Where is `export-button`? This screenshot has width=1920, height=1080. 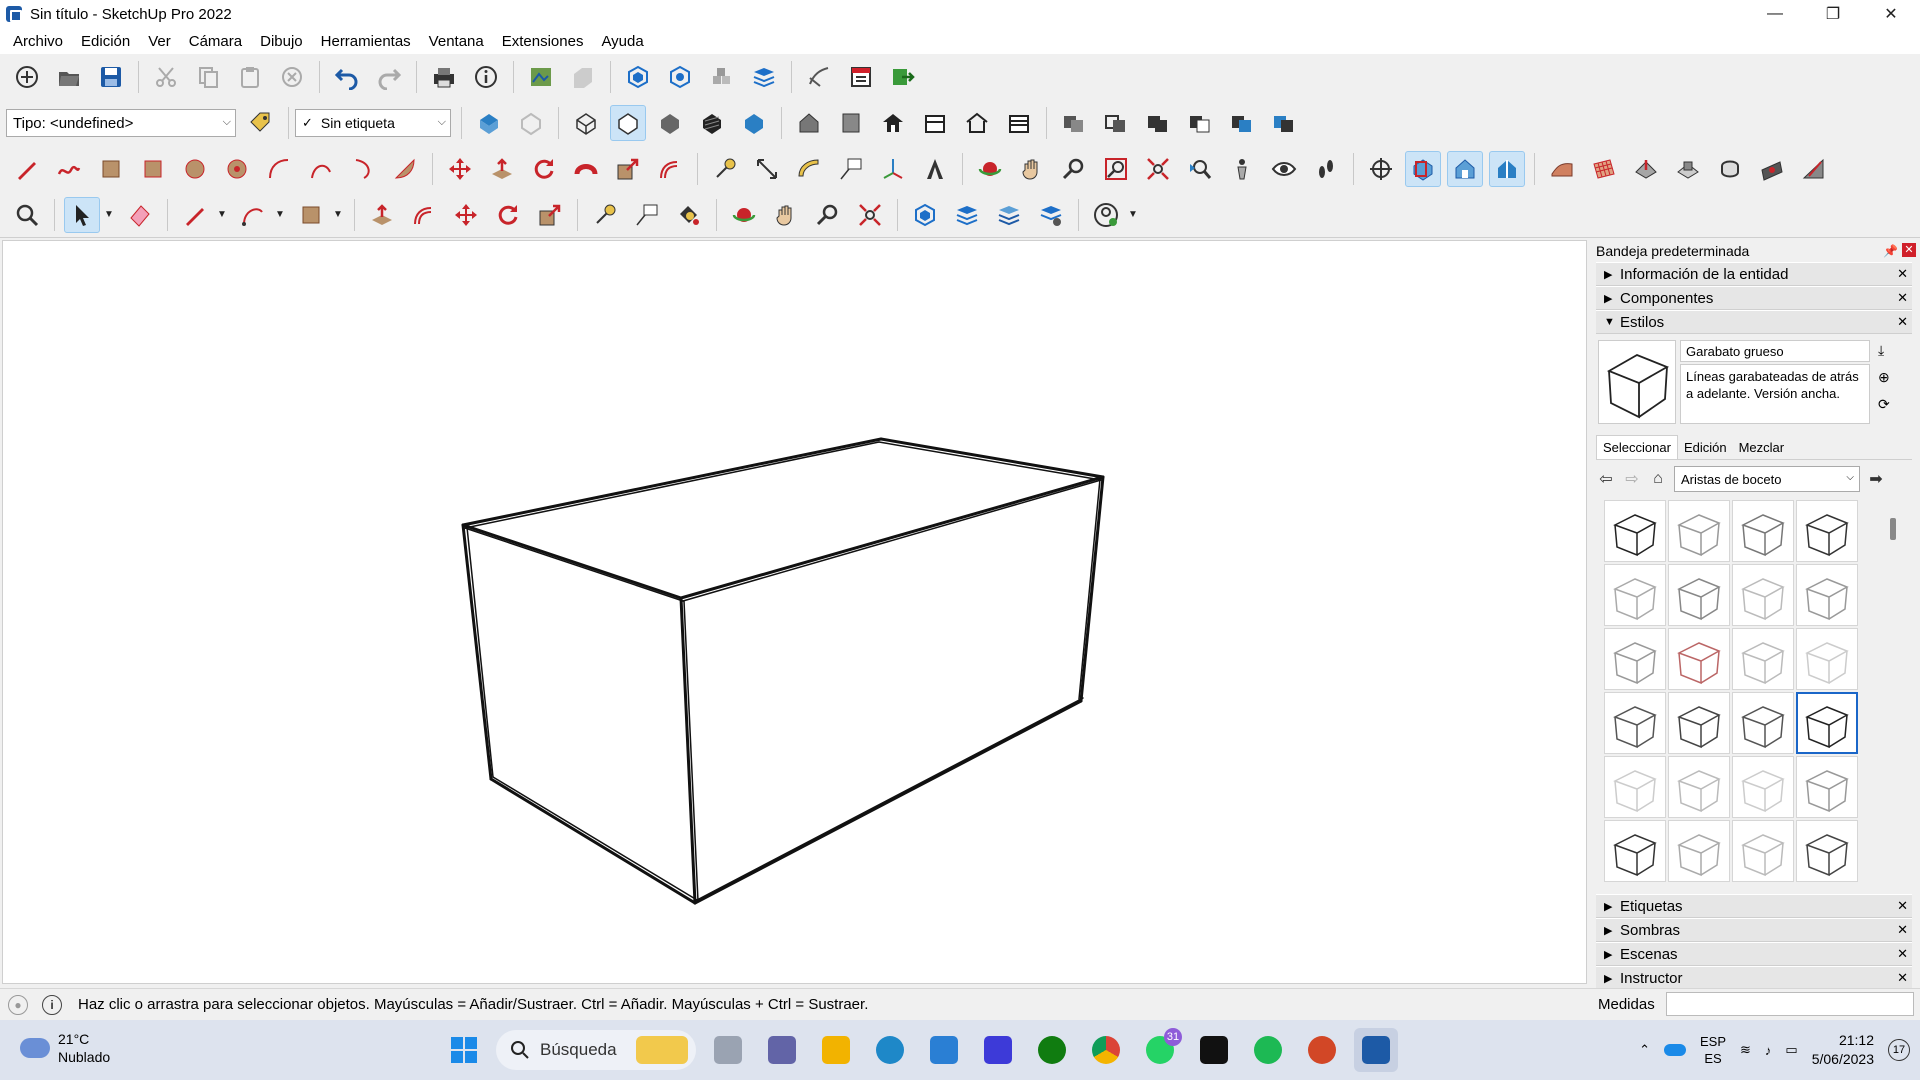
export-button is located at coordinates (903, 77).